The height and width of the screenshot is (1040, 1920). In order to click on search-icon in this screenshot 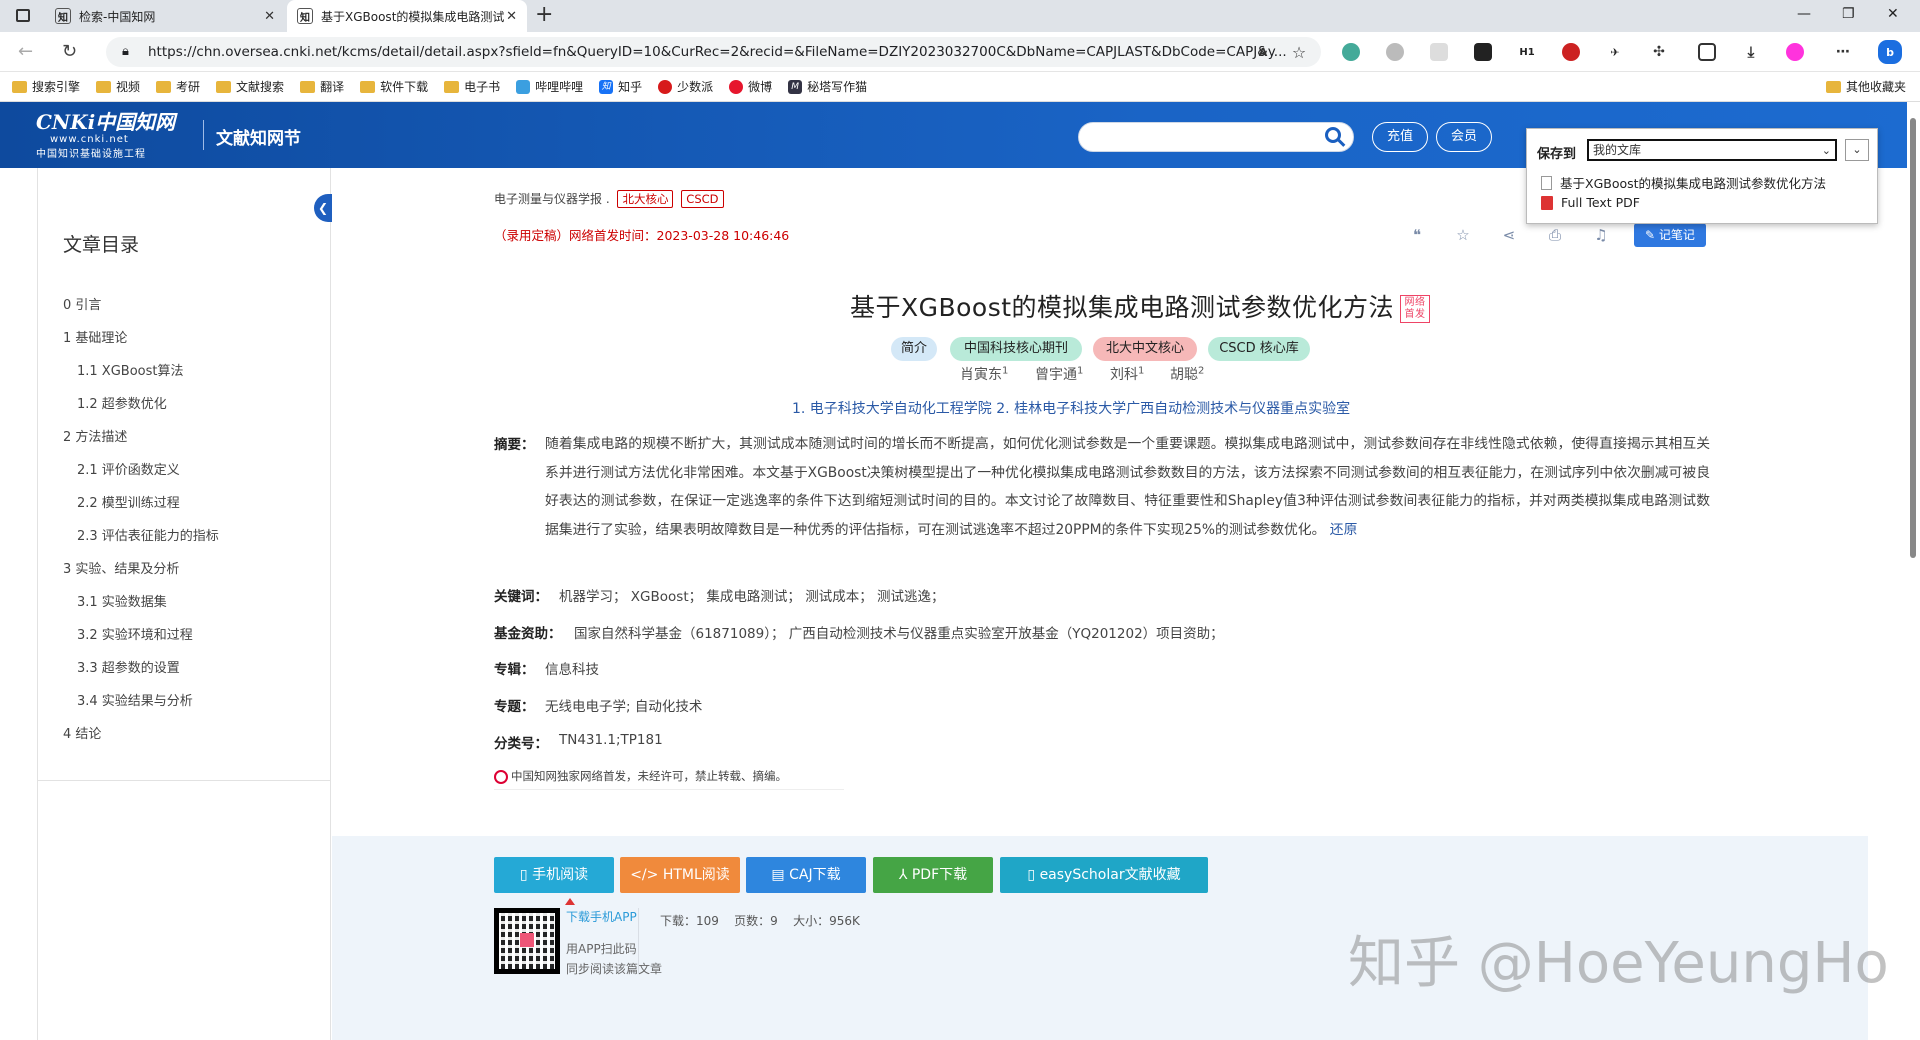, I will do `click(1333, 135)`.